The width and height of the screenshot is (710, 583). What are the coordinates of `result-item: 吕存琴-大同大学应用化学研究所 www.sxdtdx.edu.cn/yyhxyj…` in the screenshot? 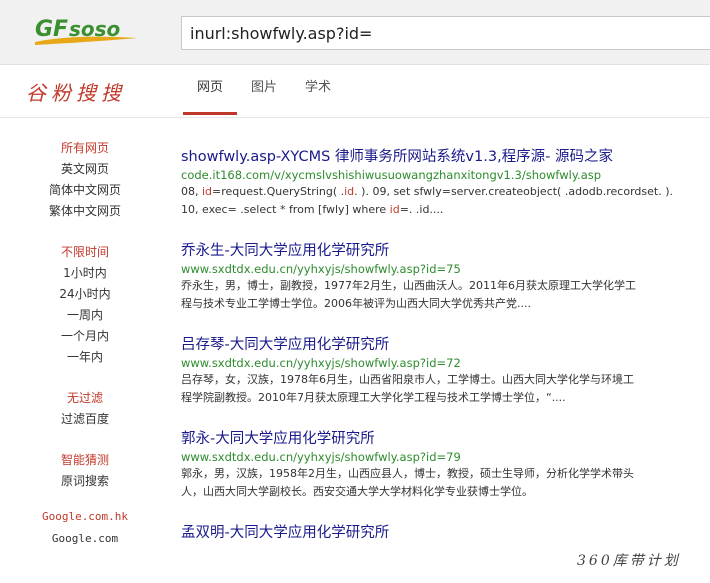 It's located at (445, 371).